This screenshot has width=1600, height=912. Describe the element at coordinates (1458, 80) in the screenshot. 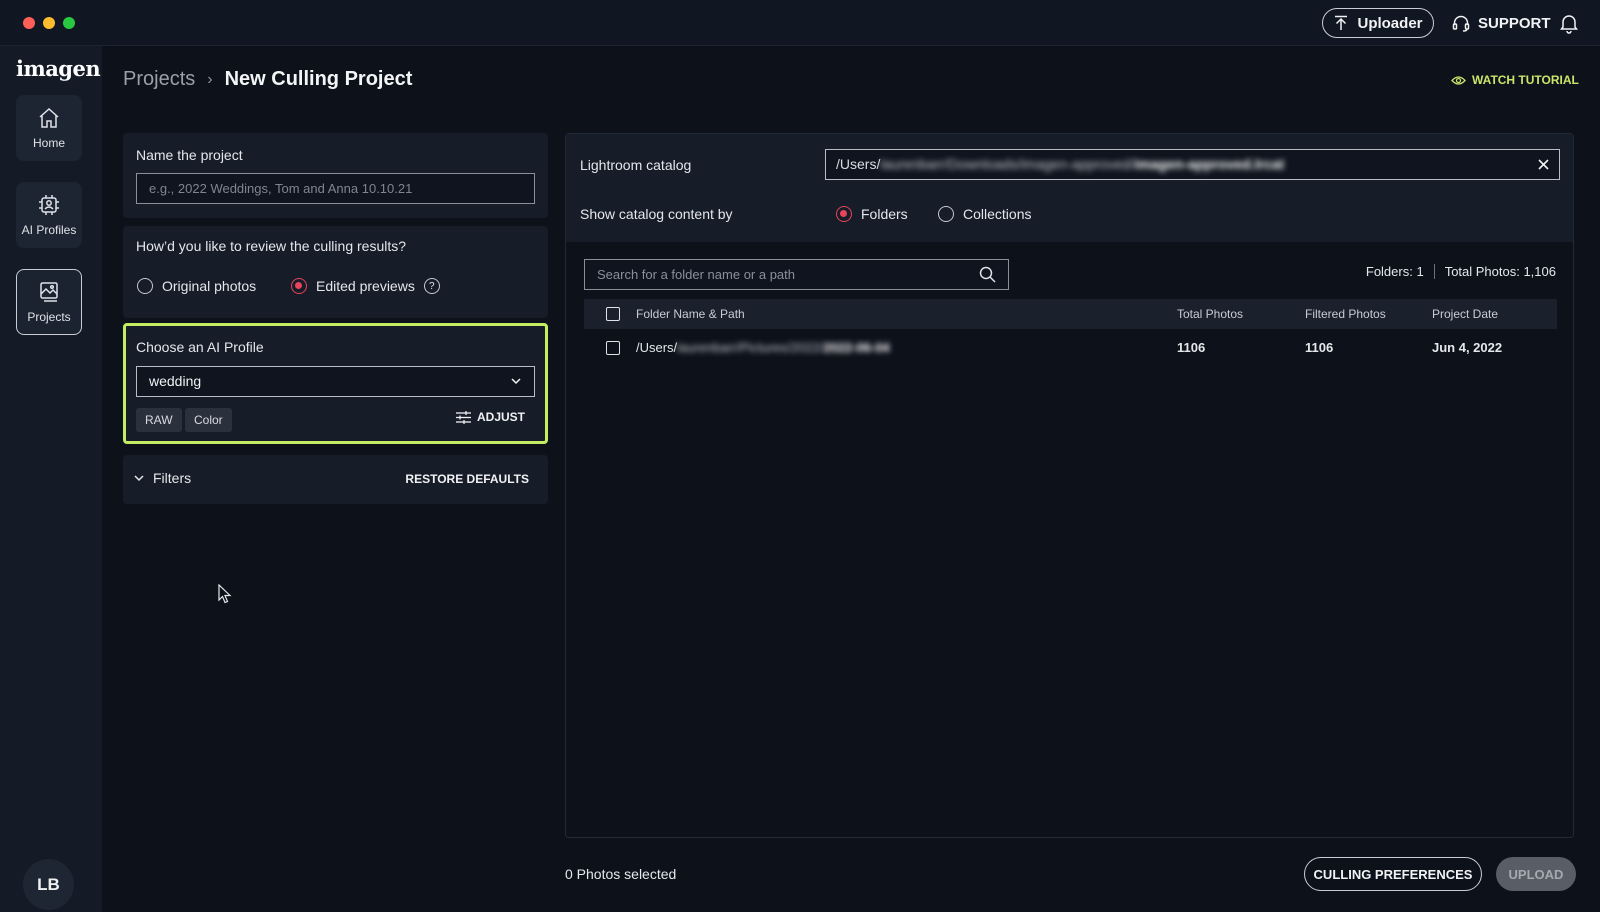

I see `eye-icon` at that location.